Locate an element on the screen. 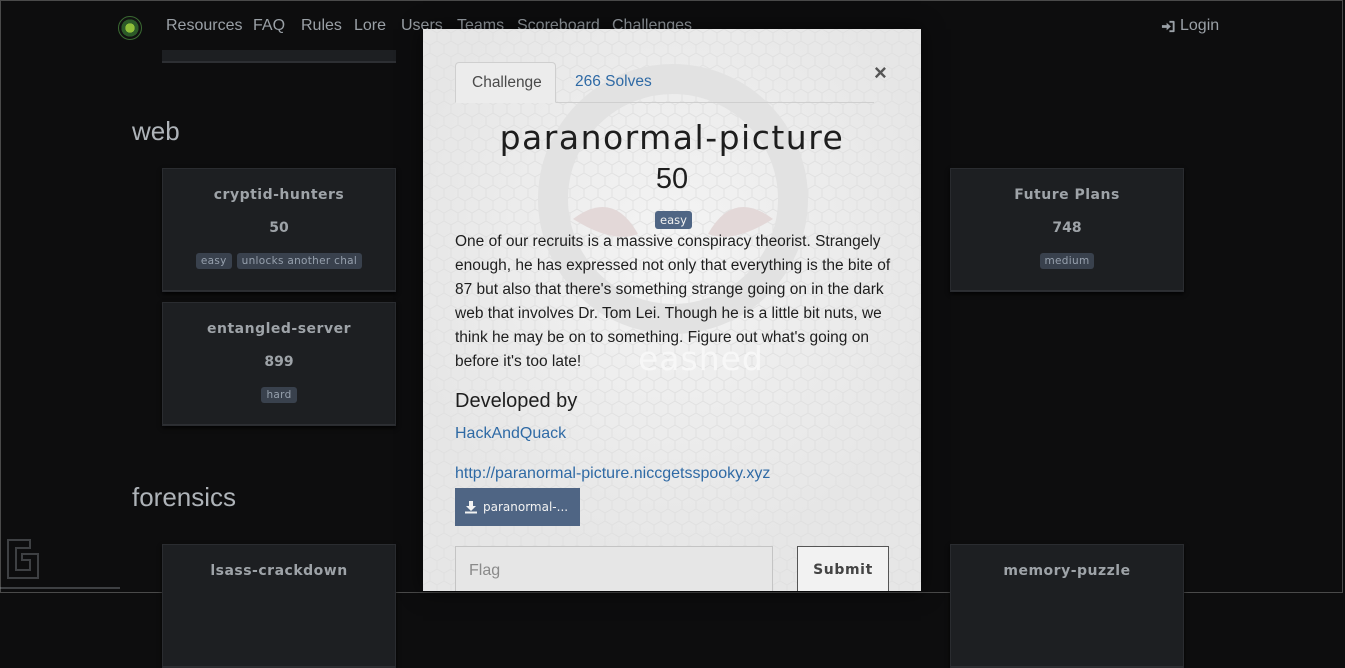  download-icon is located at coordinates (471, 507).